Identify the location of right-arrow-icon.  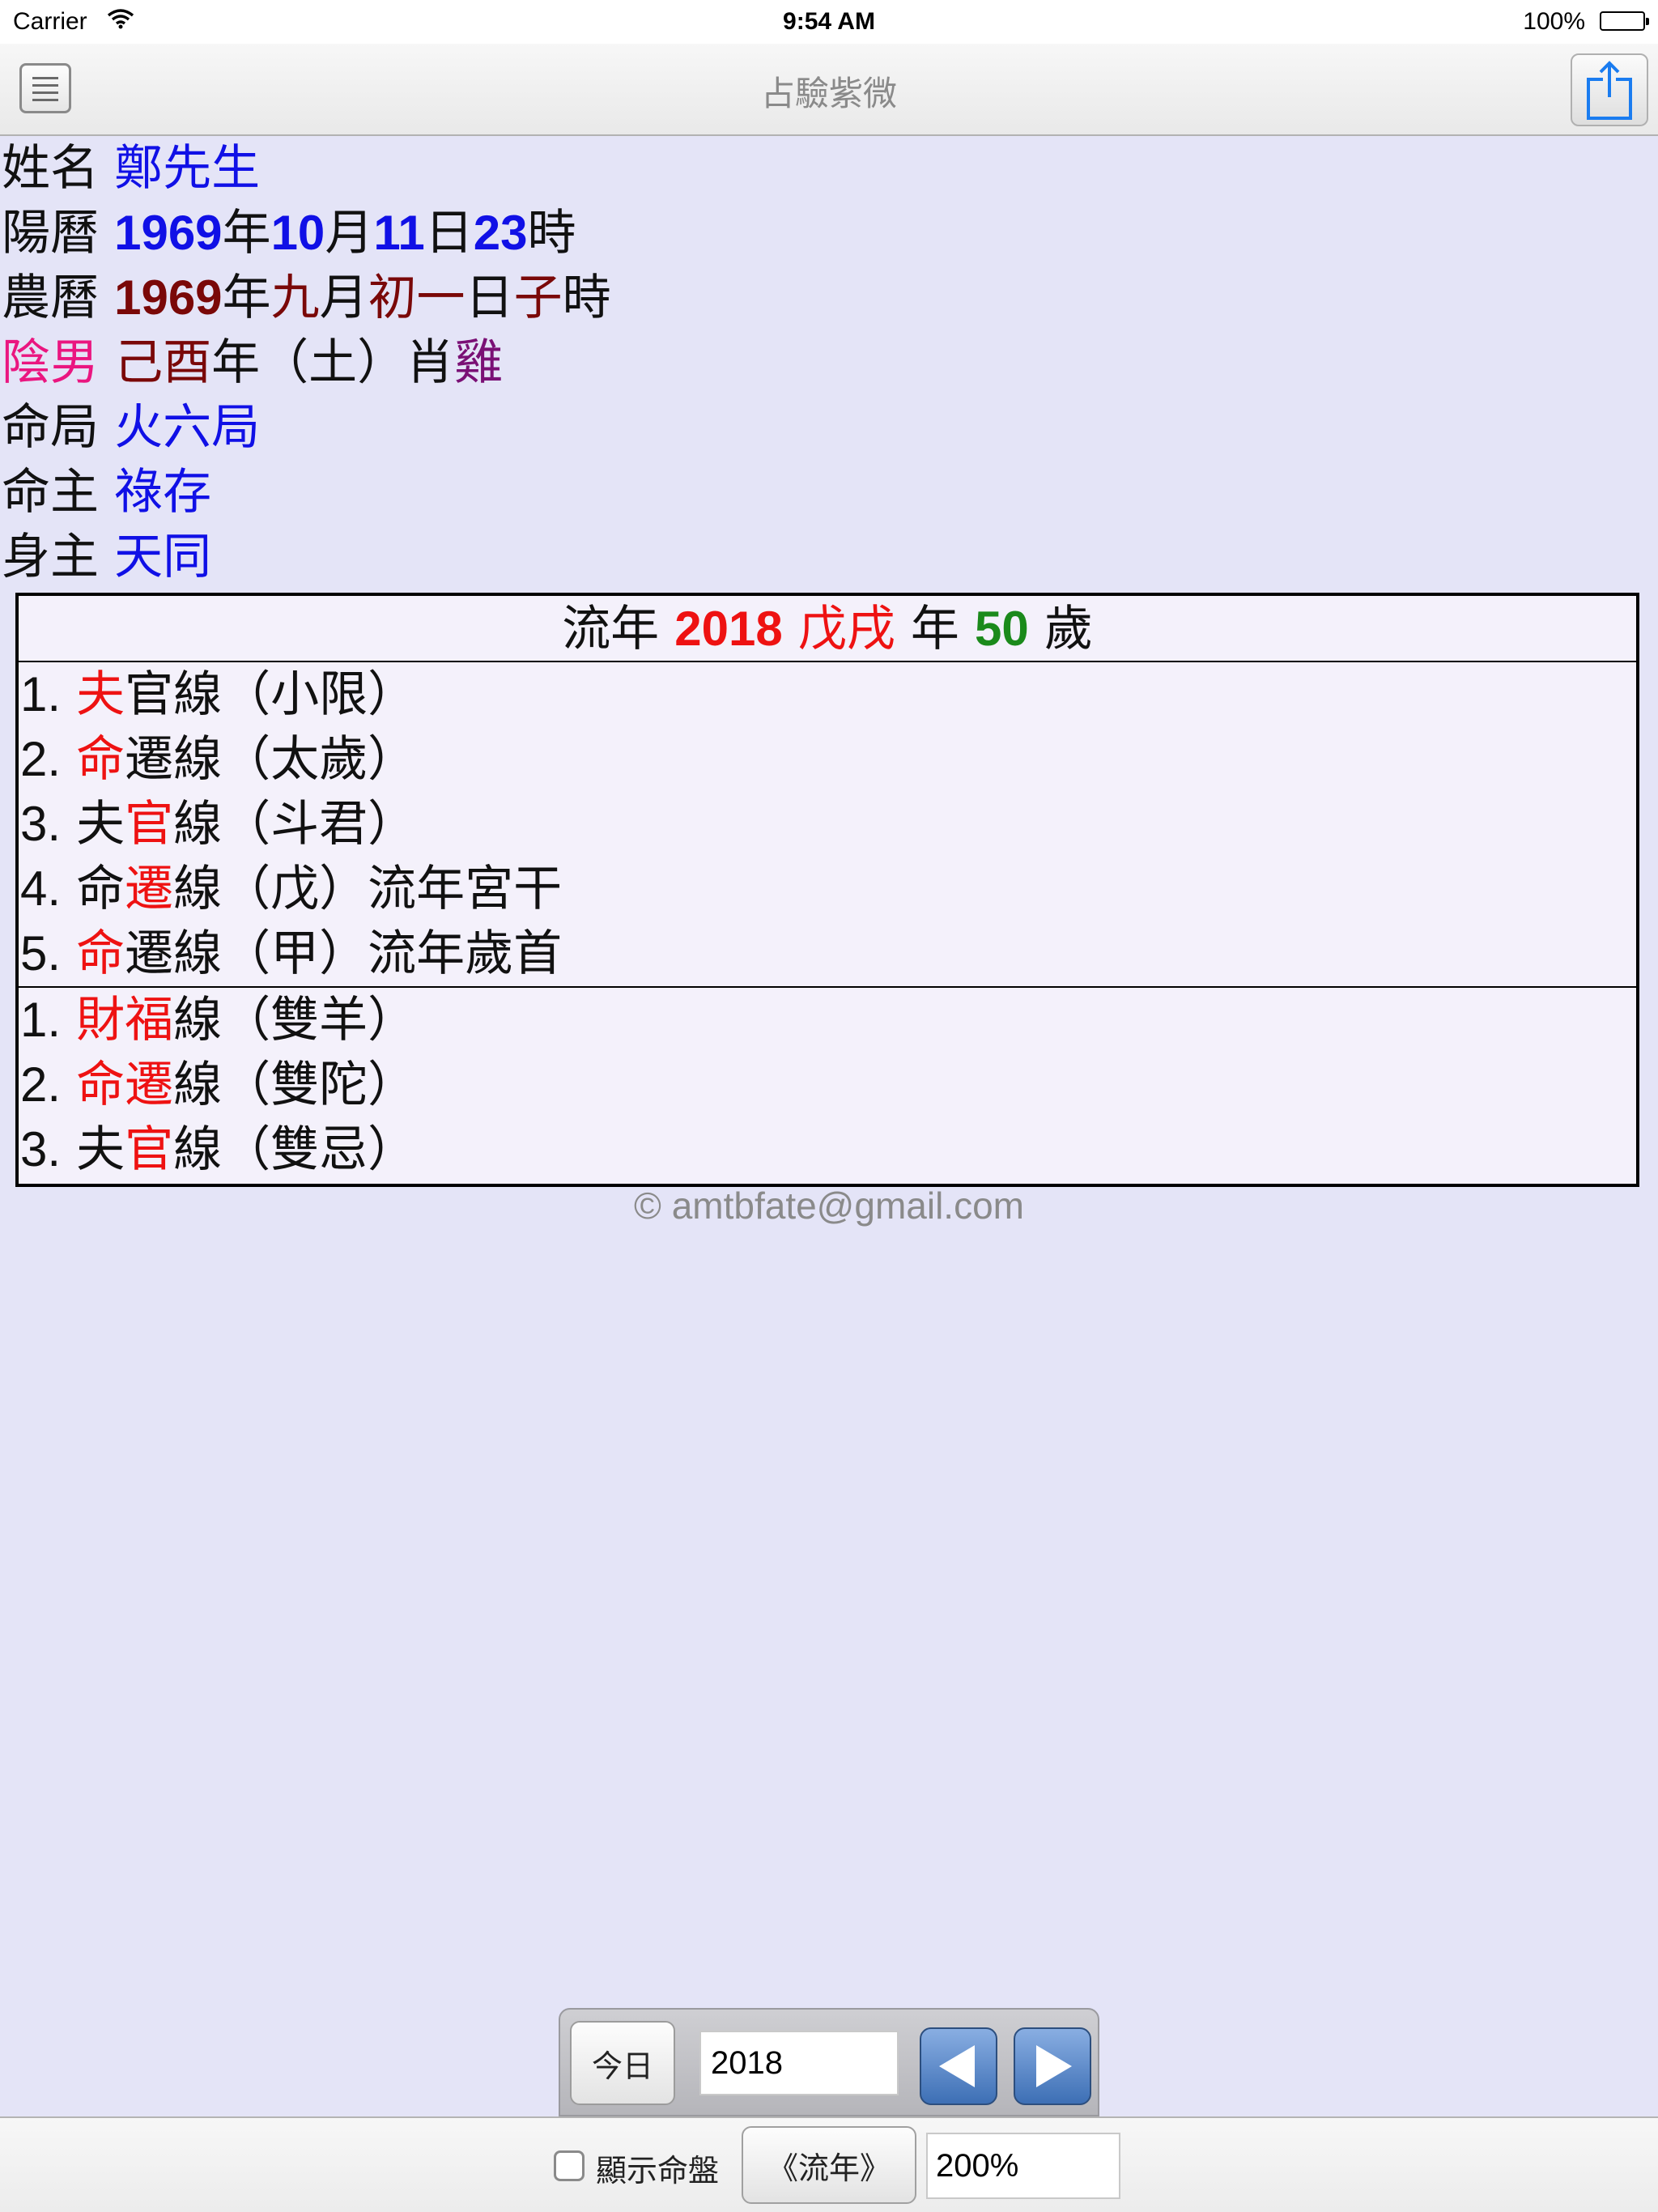
(1054, 2066).